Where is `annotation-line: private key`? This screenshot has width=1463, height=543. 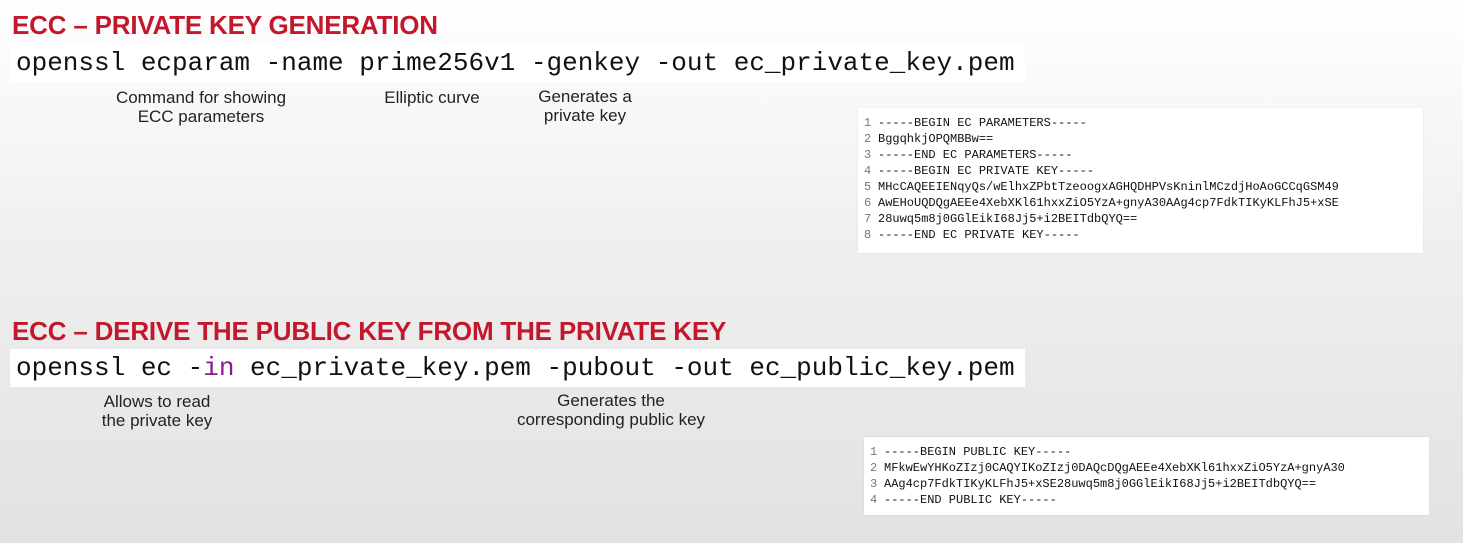
annotation-line: private key is located at coordinates (585, 115).